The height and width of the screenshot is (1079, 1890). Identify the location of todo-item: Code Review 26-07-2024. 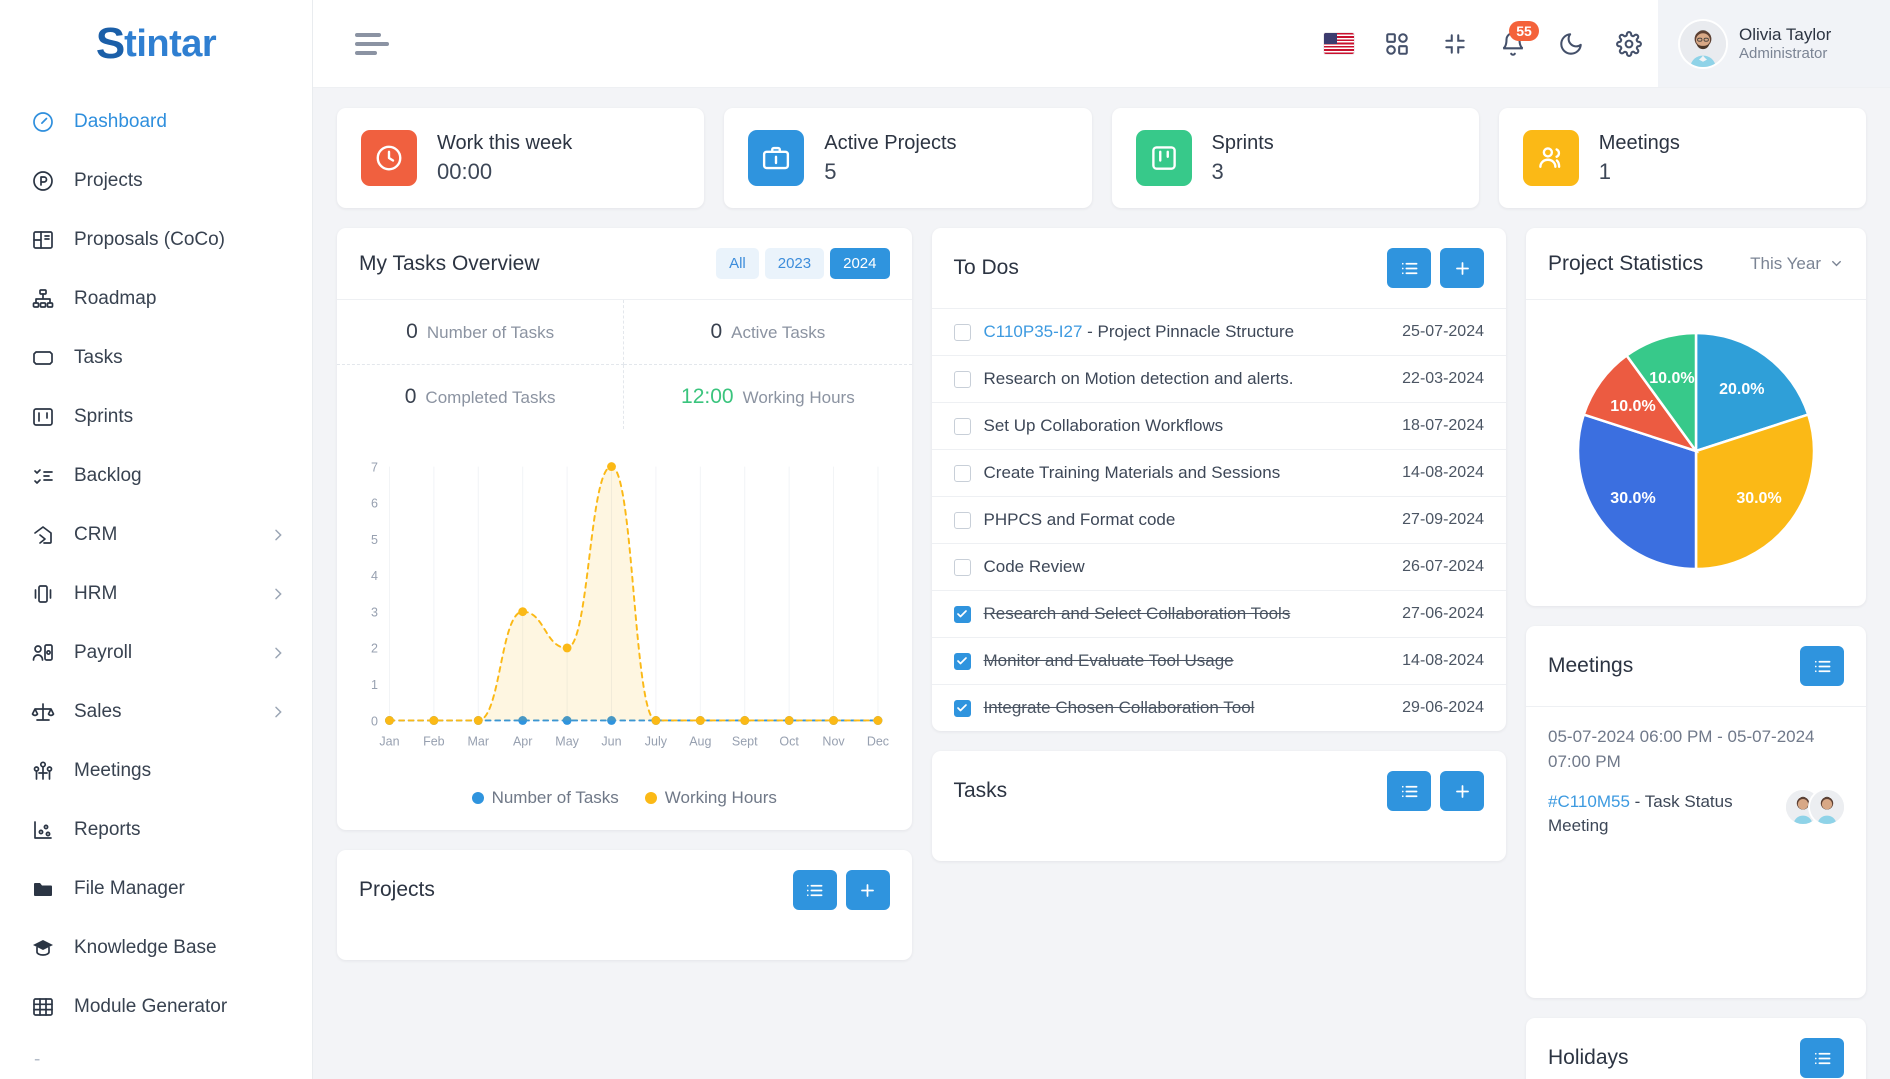
(1218, 567).